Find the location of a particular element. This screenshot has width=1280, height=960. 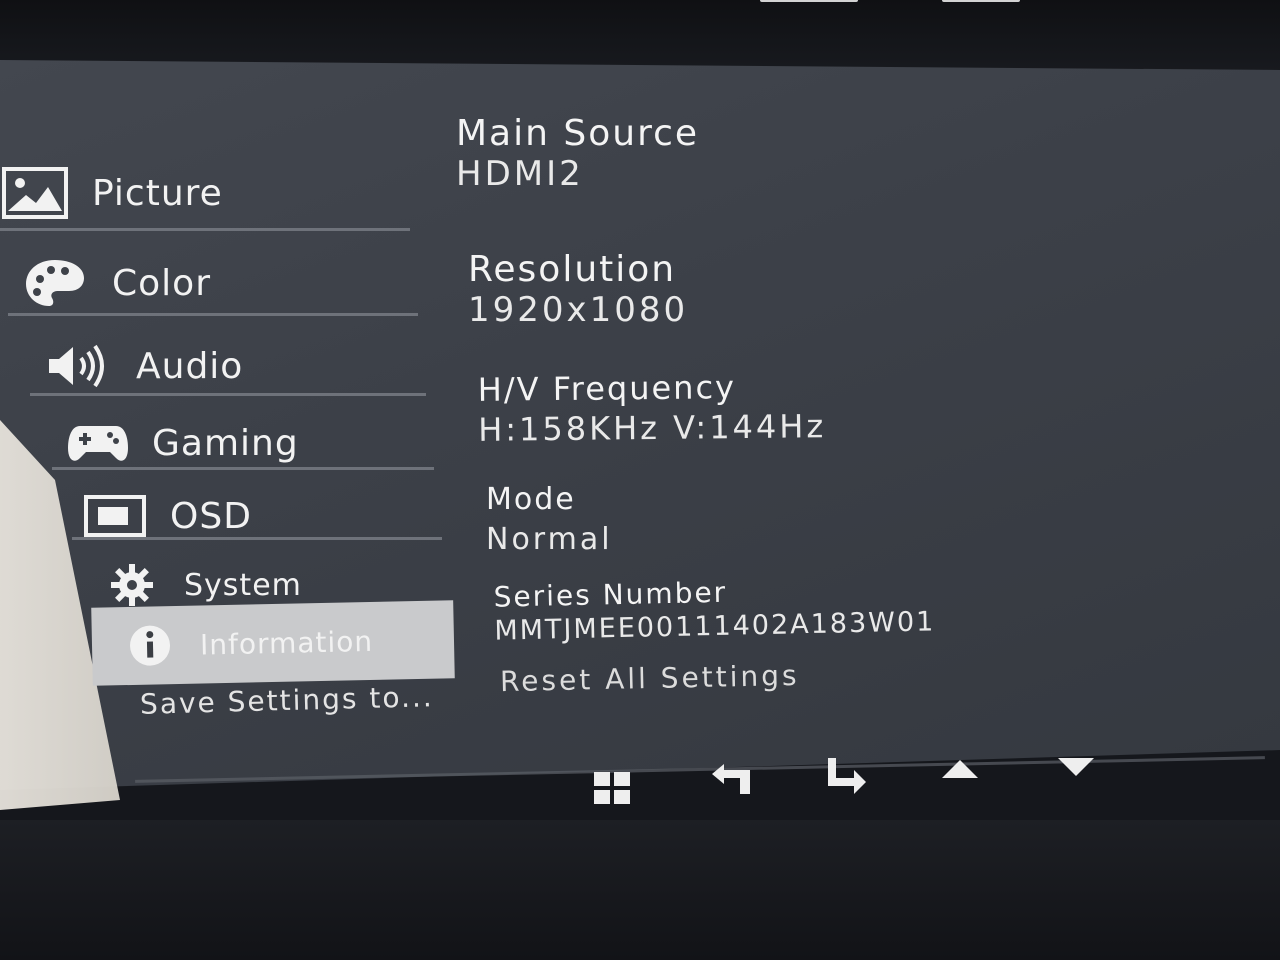

main-source-block: Main Source HDMI2 is located at coordinates (578, 154).